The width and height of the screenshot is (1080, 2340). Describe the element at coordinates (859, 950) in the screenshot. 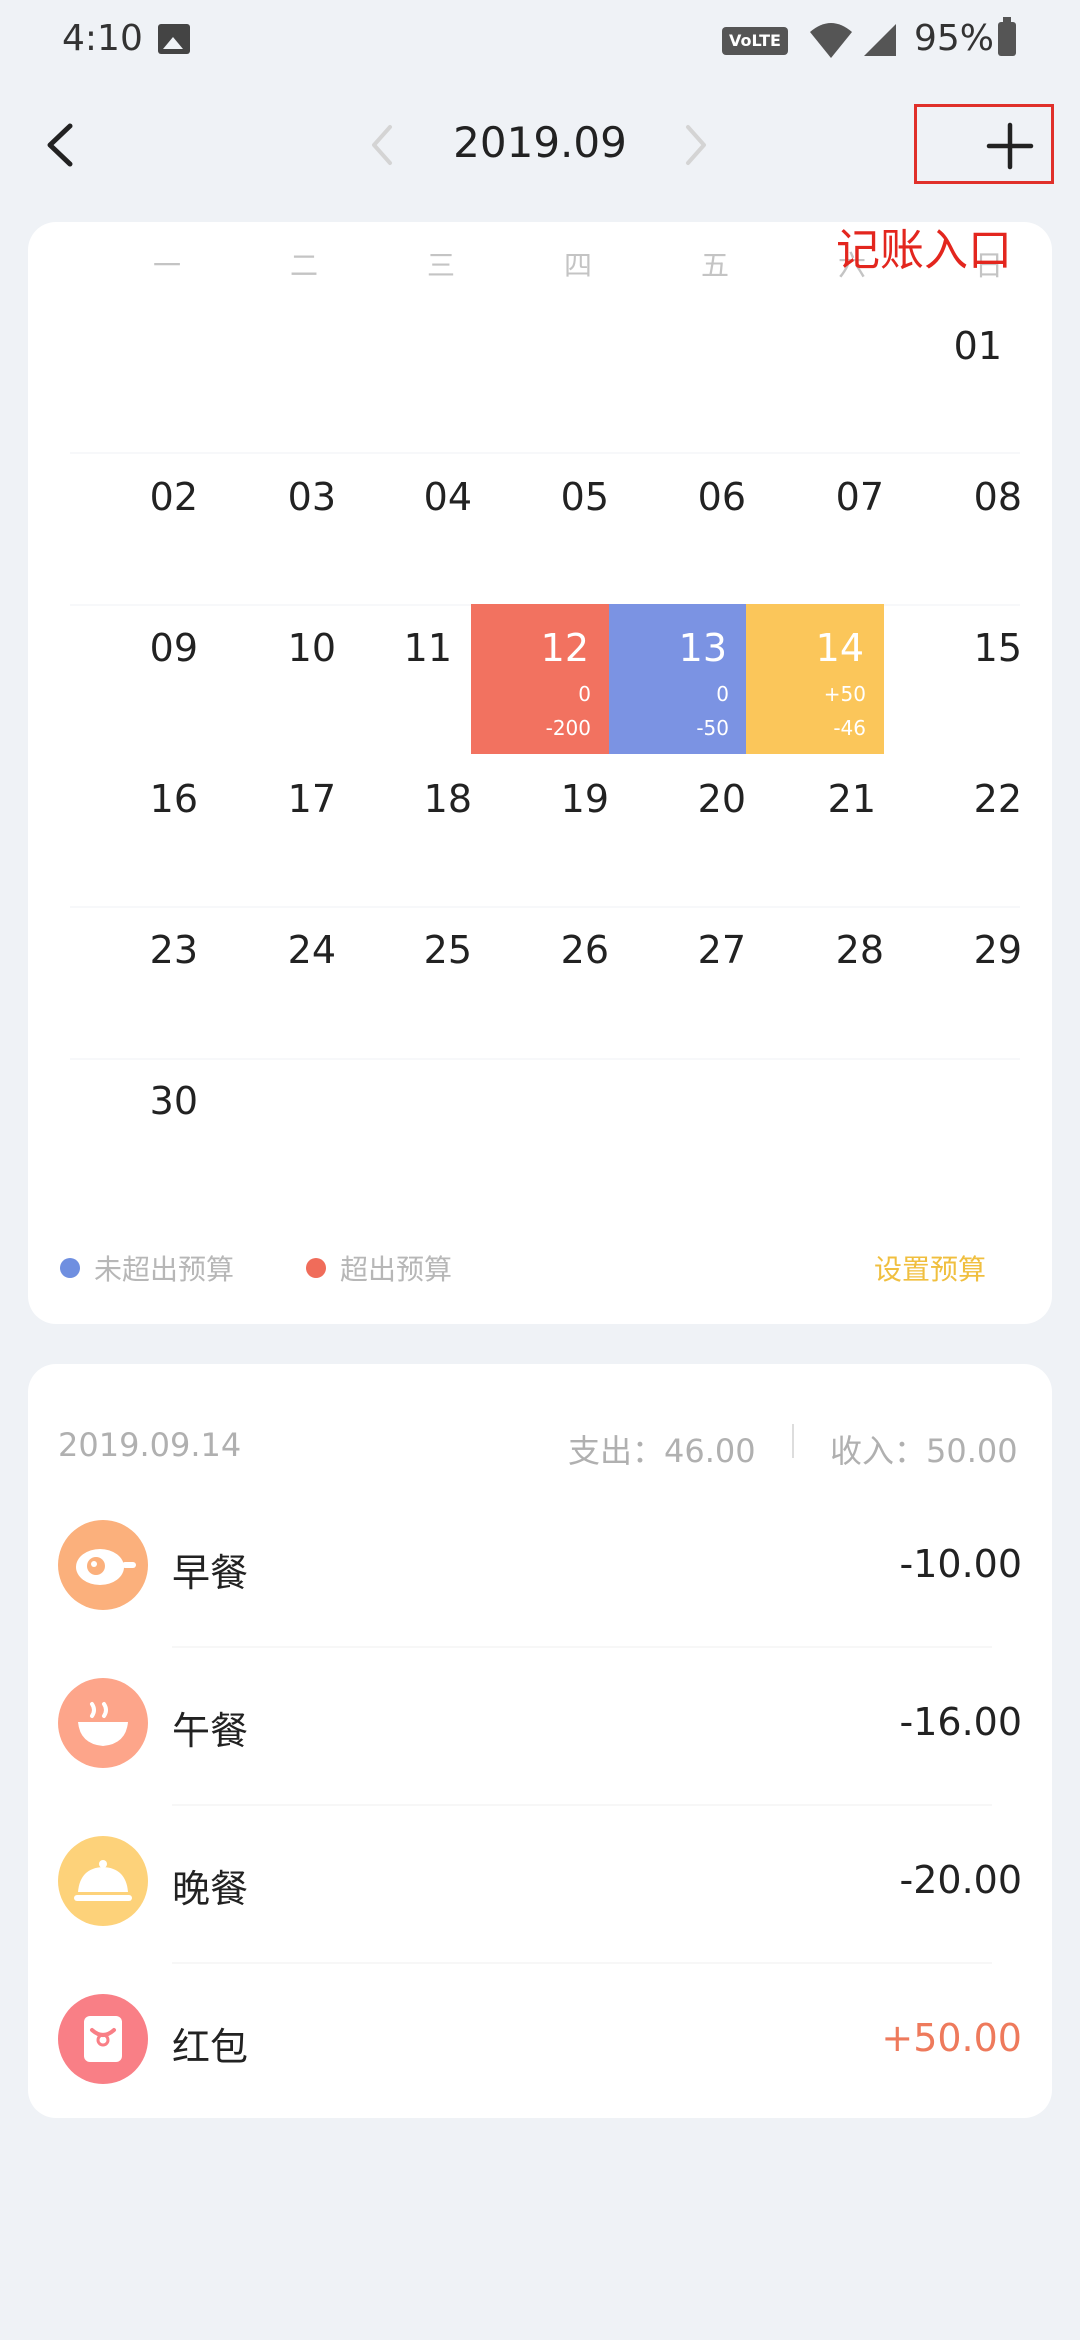

I see `day-number: 28` at that location.